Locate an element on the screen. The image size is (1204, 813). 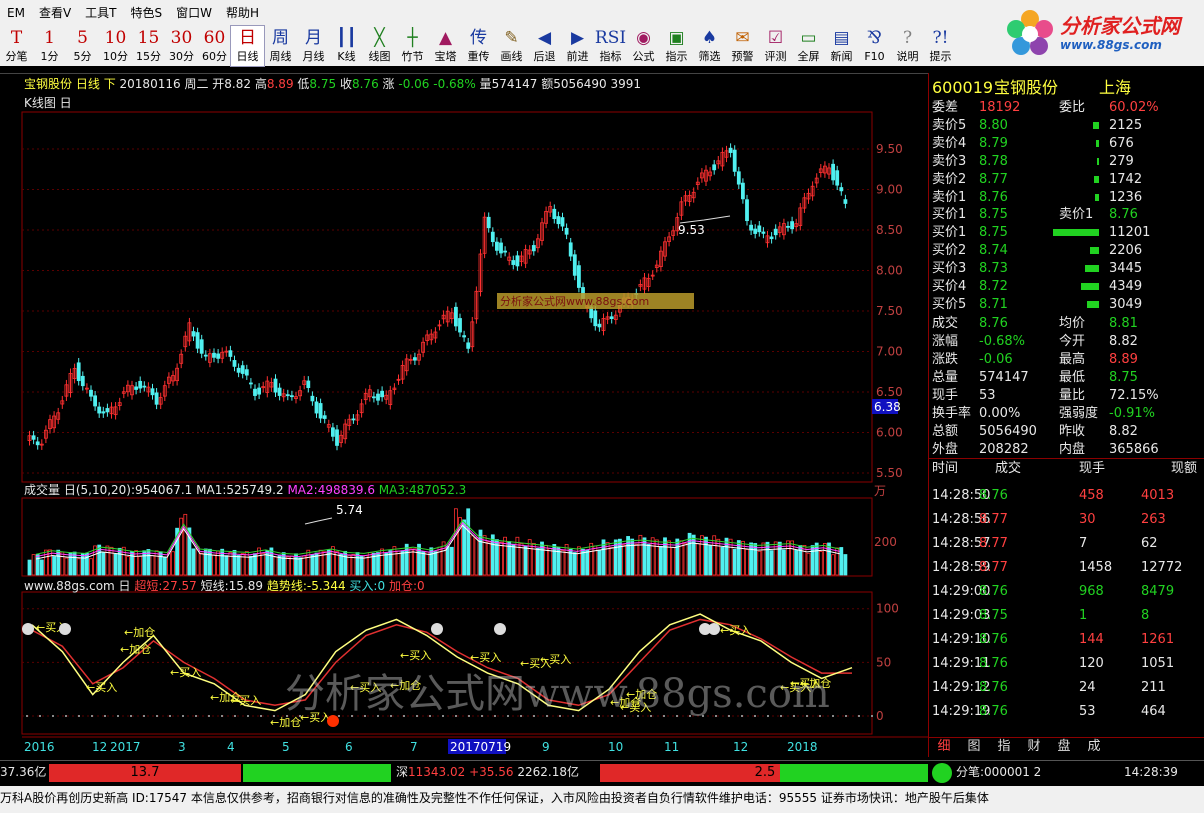
toolbar-label-18: 指标 is located at coordinates (610, 56).